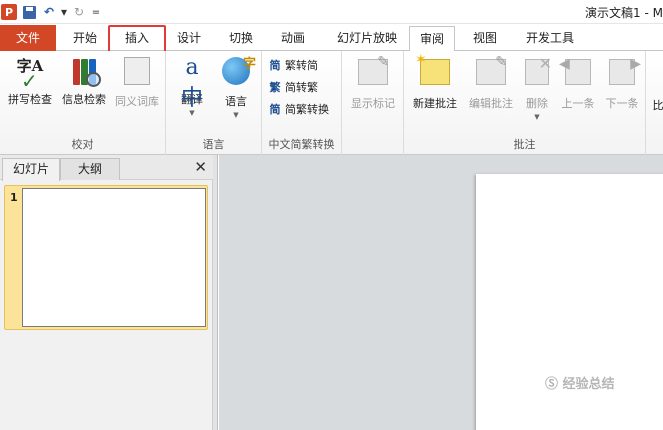 This screenshot has width=663, height=430. What do you see at coordinates (114, 257) in the screenshot?
I see `slide-thumbnail` at bounding box center [114, 257].